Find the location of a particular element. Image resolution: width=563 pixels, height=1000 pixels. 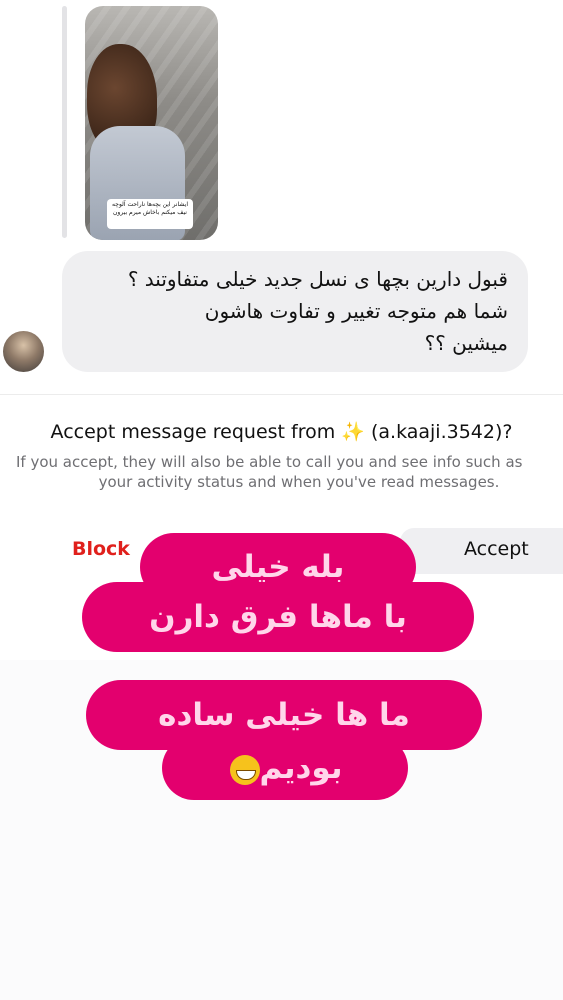

overlay-text-line-with-emoji: بودیم is located at coordinates (285, 768).